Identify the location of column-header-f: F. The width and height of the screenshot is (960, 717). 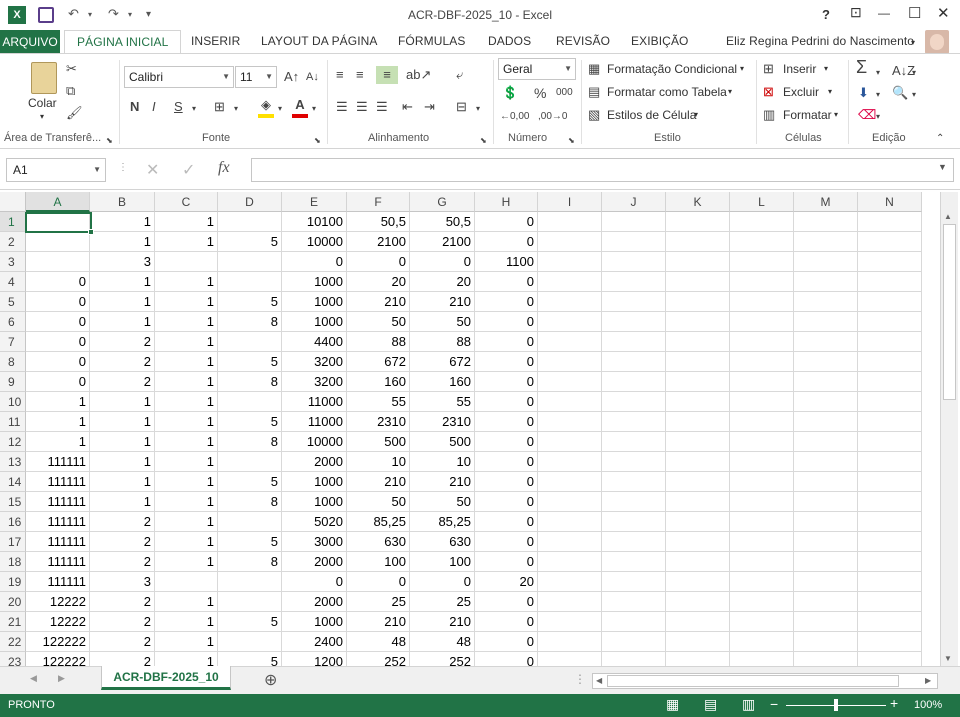
(378, 202).